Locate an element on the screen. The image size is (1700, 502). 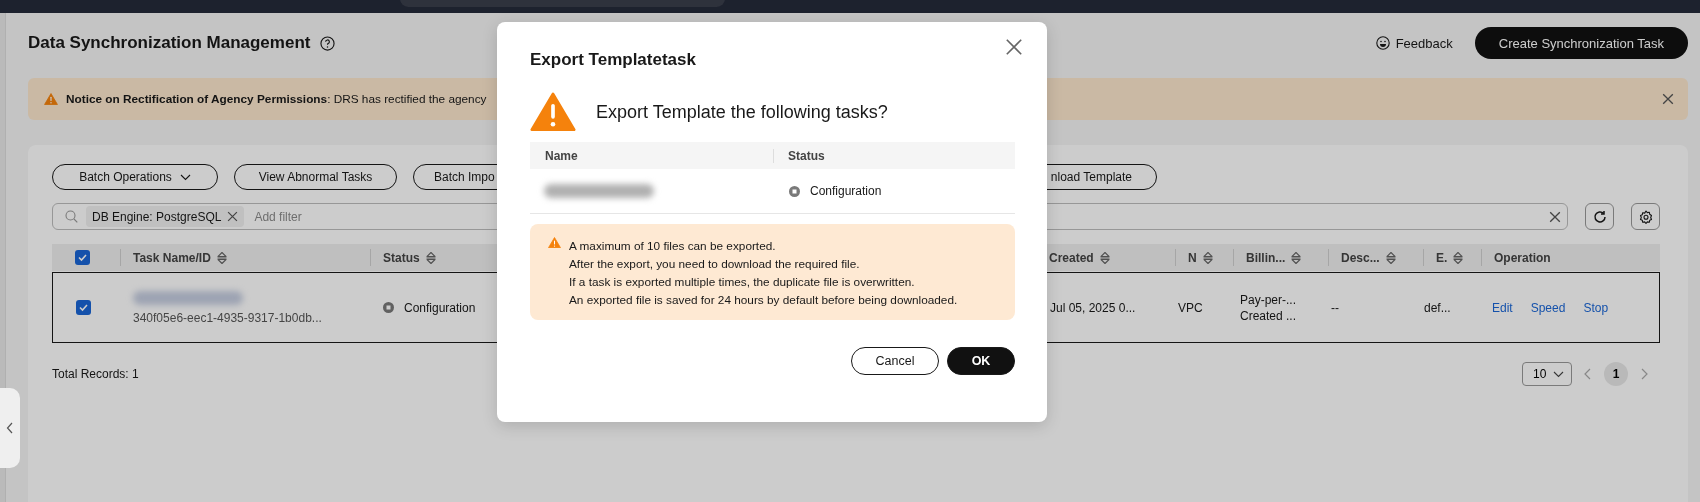
settings-button is located at coordinates (1645, 216).